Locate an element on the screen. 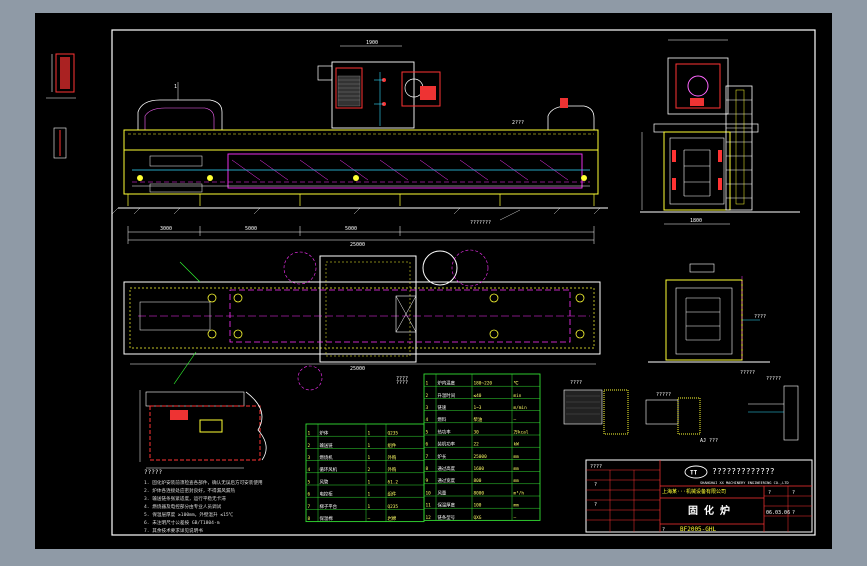 This screenshot has width=867, height=566. table-cell: 100 is located at coordinates (478, 506).